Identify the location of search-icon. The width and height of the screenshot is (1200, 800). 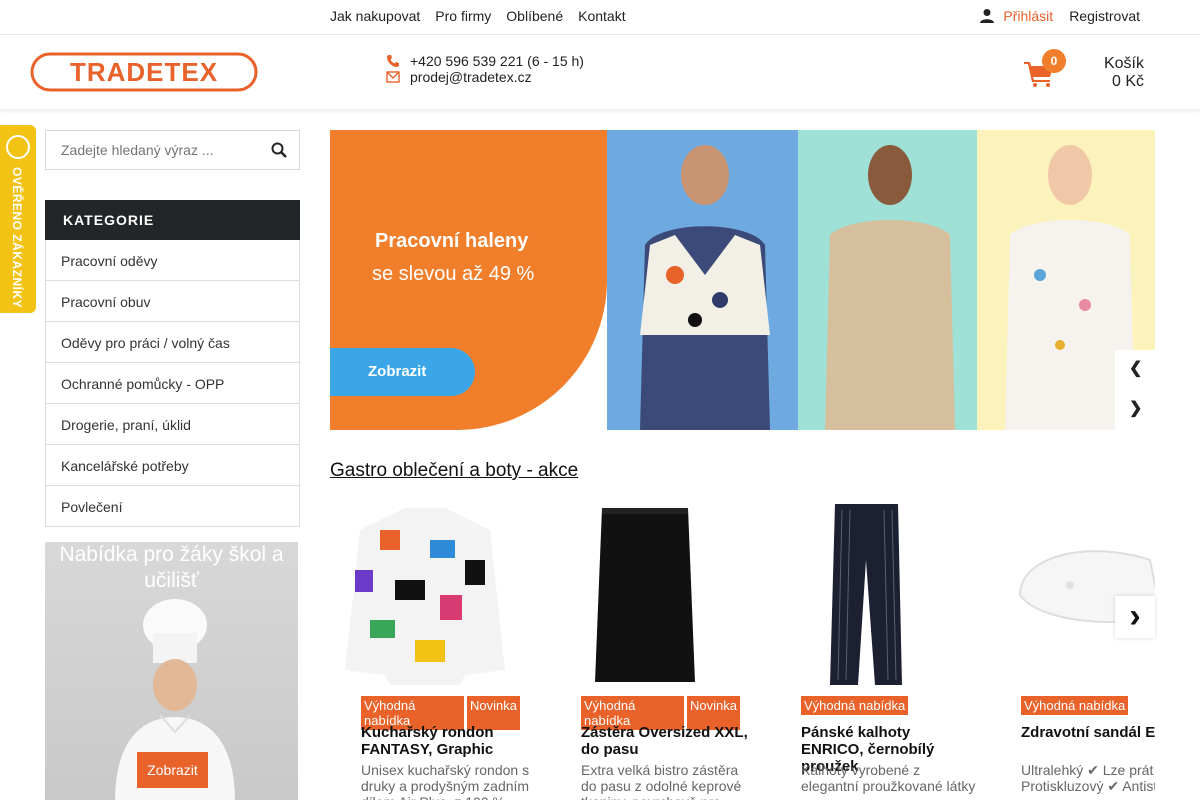
(279, 150).